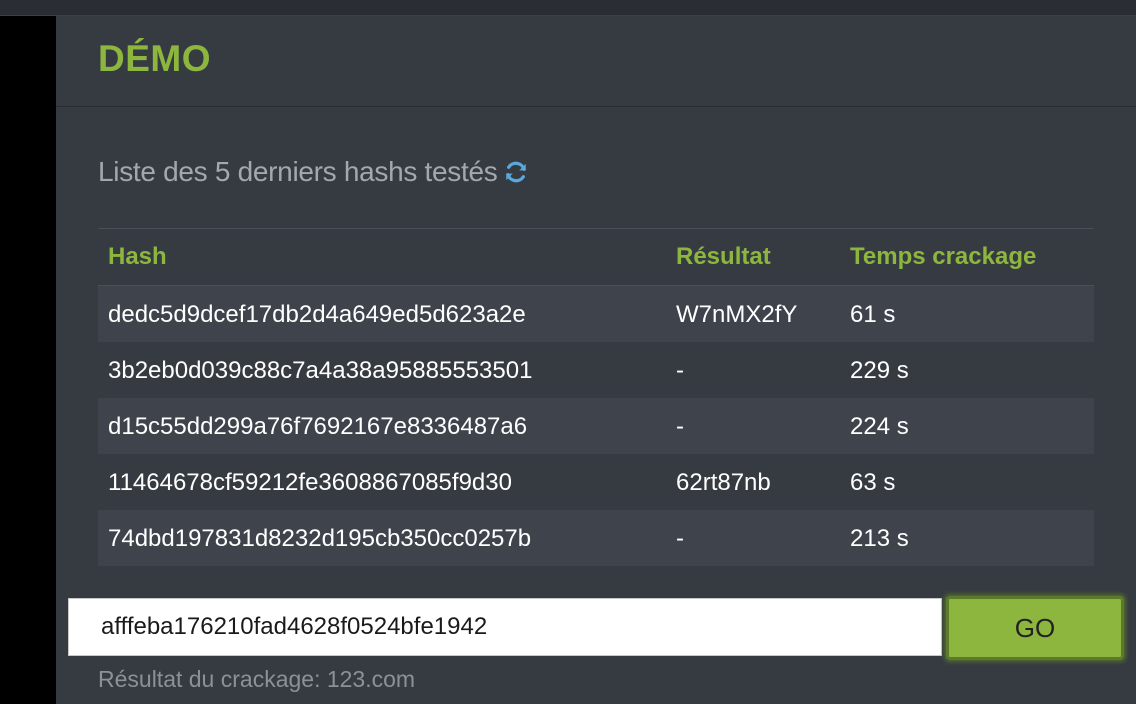  What do you see at coordinates (596, 370) in the screenshot?
I see `table-row: 3b2eb0d039c88c7a4a38a95885553501 - 229 s` at bounding box center [596, 370].